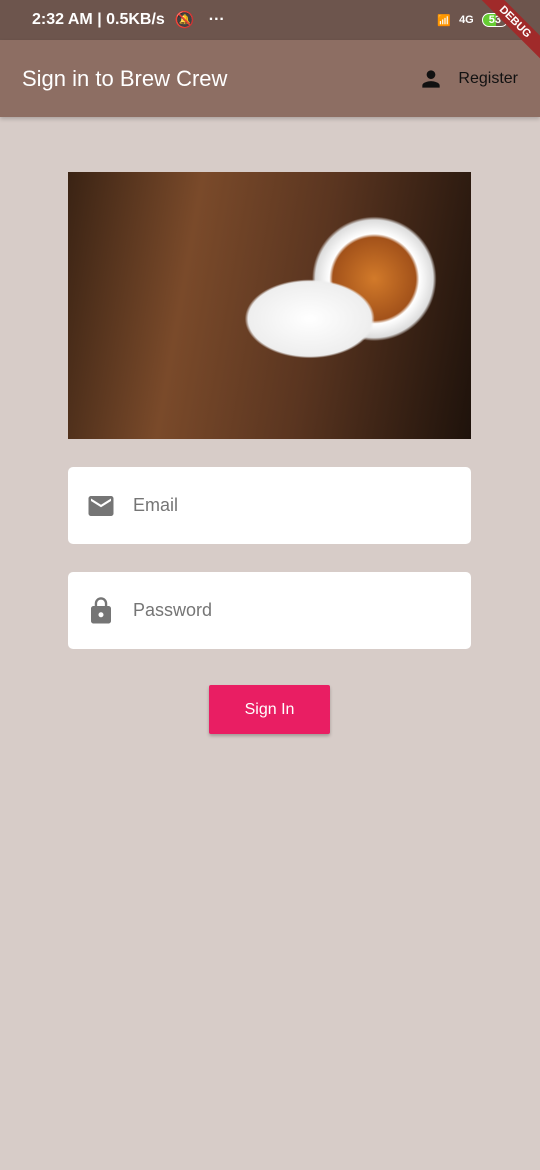  What do you see at coordinates (125, 78) in the screenshot?
I see `page-title: Sign in to Brew Crew` at bounding box center [125, 78].